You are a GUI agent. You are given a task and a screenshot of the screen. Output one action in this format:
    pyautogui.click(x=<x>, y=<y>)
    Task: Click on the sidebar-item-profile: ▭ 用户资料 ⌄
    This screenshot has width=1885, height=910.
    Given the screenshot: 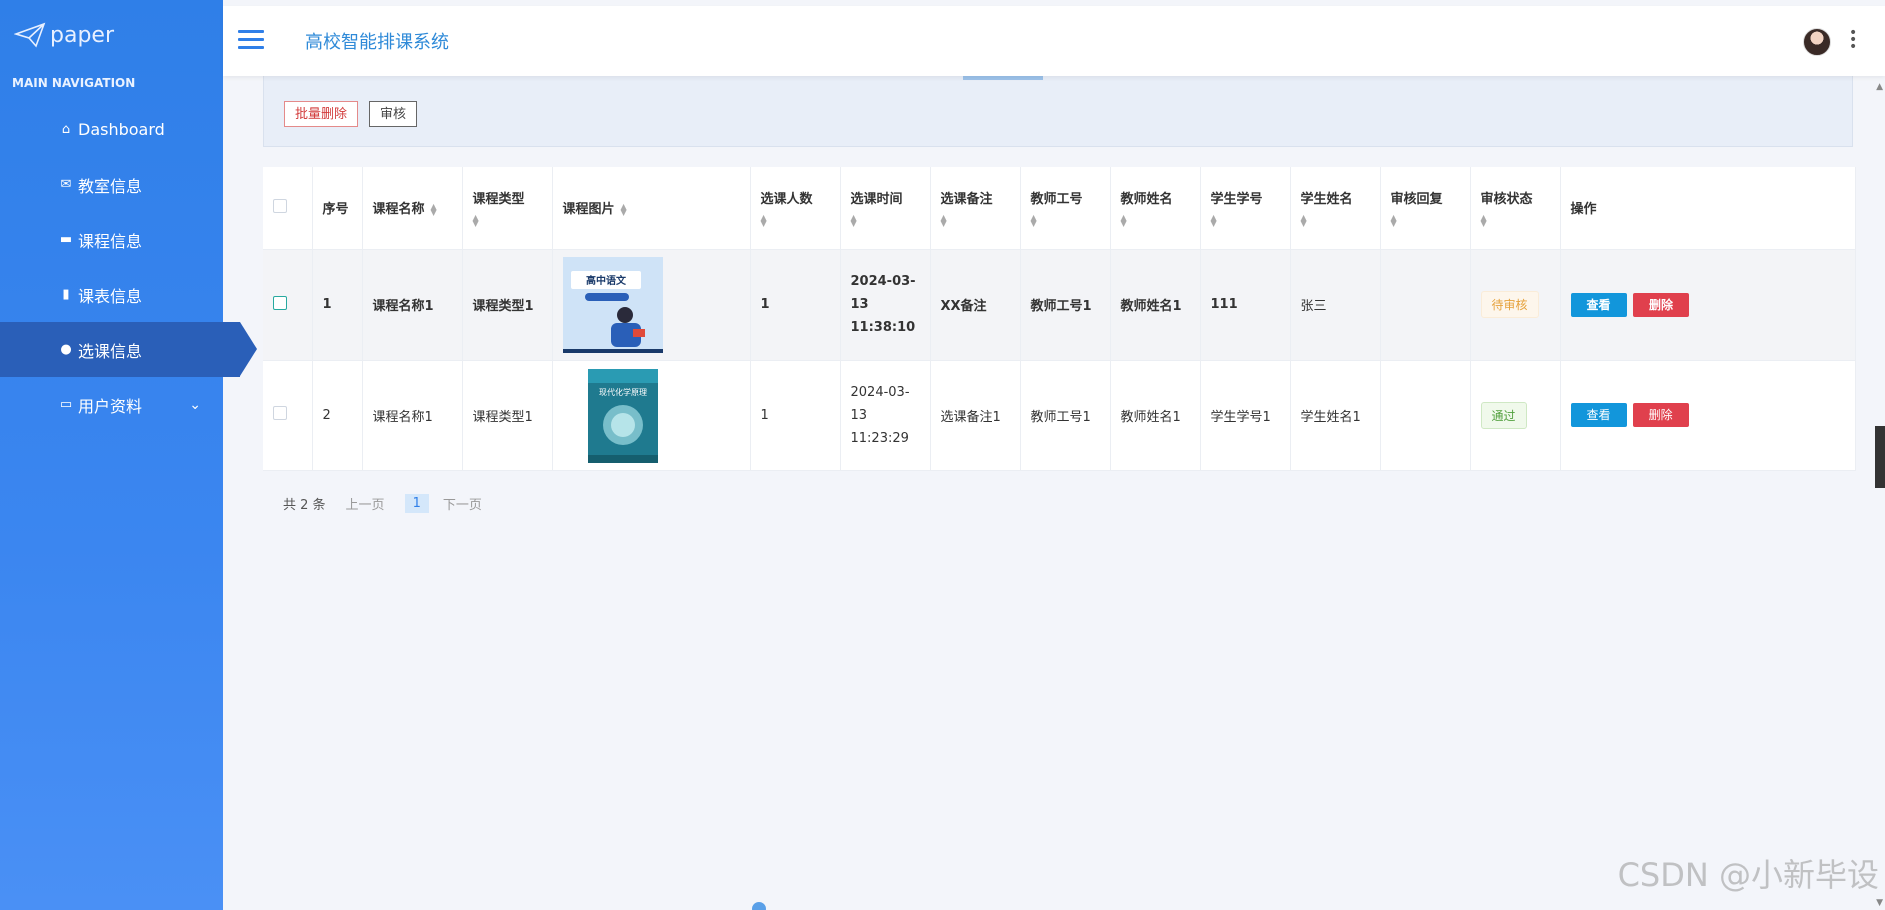 What is the action you would take?
    pyautogui.click(x=111, y=404)
    